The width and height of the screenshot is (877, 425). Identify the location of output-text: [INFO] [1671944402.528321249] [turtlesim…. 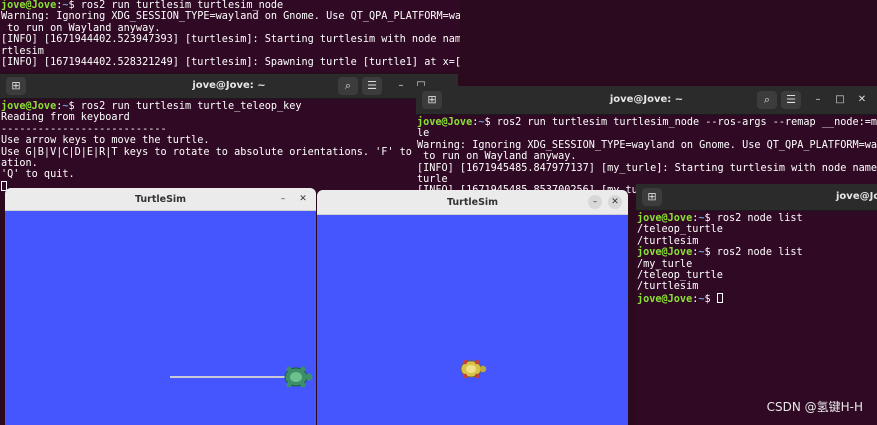
(230, 63).